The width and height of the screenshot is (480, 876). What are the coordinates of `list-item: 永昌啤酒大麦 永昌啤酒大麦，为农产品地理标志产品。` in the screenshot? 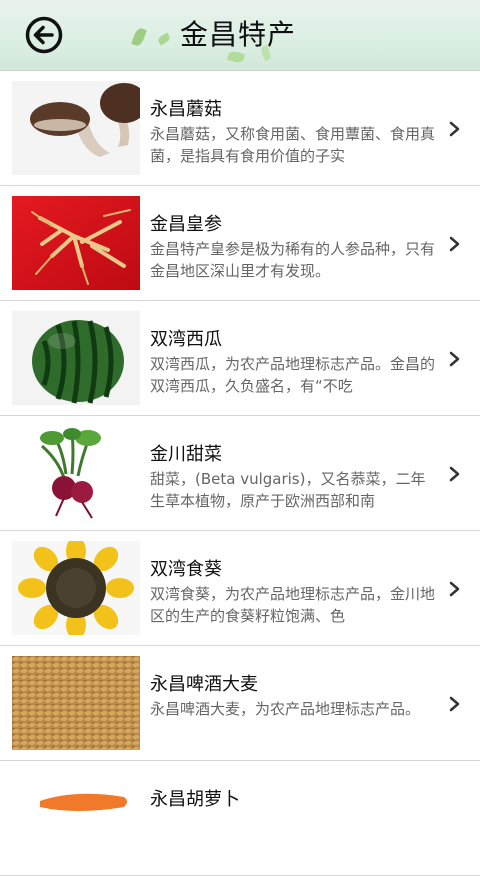 It's located at (240, 703).